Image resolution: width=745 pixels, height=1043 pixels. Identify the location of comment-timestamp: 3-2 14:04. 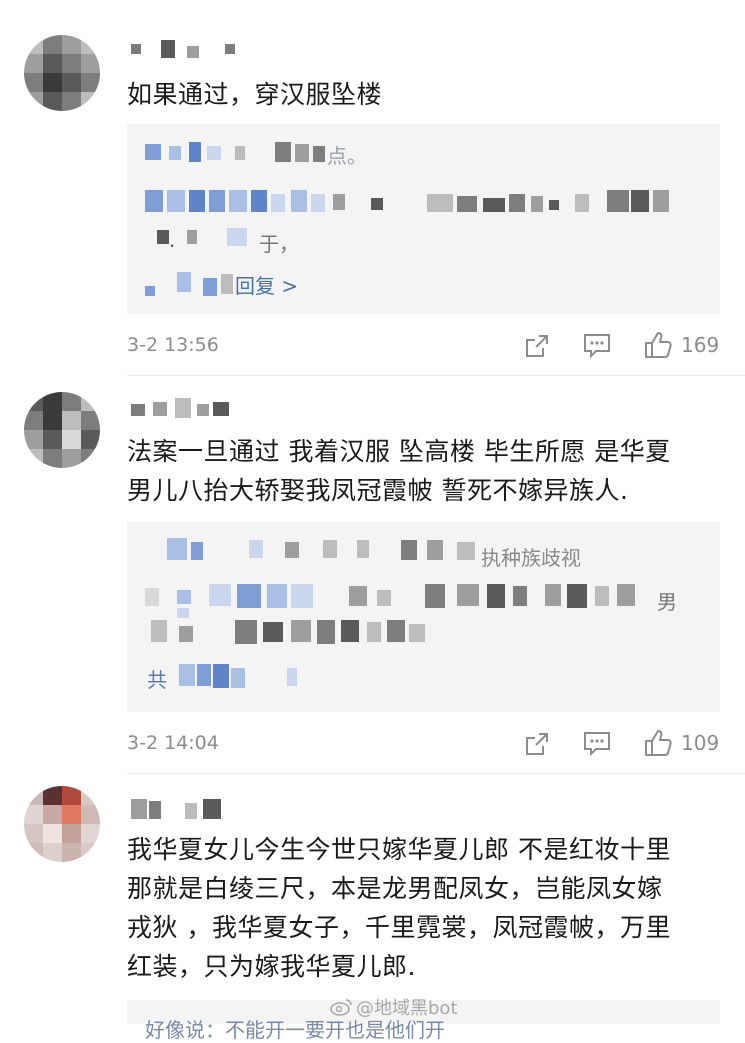
(173, 743).